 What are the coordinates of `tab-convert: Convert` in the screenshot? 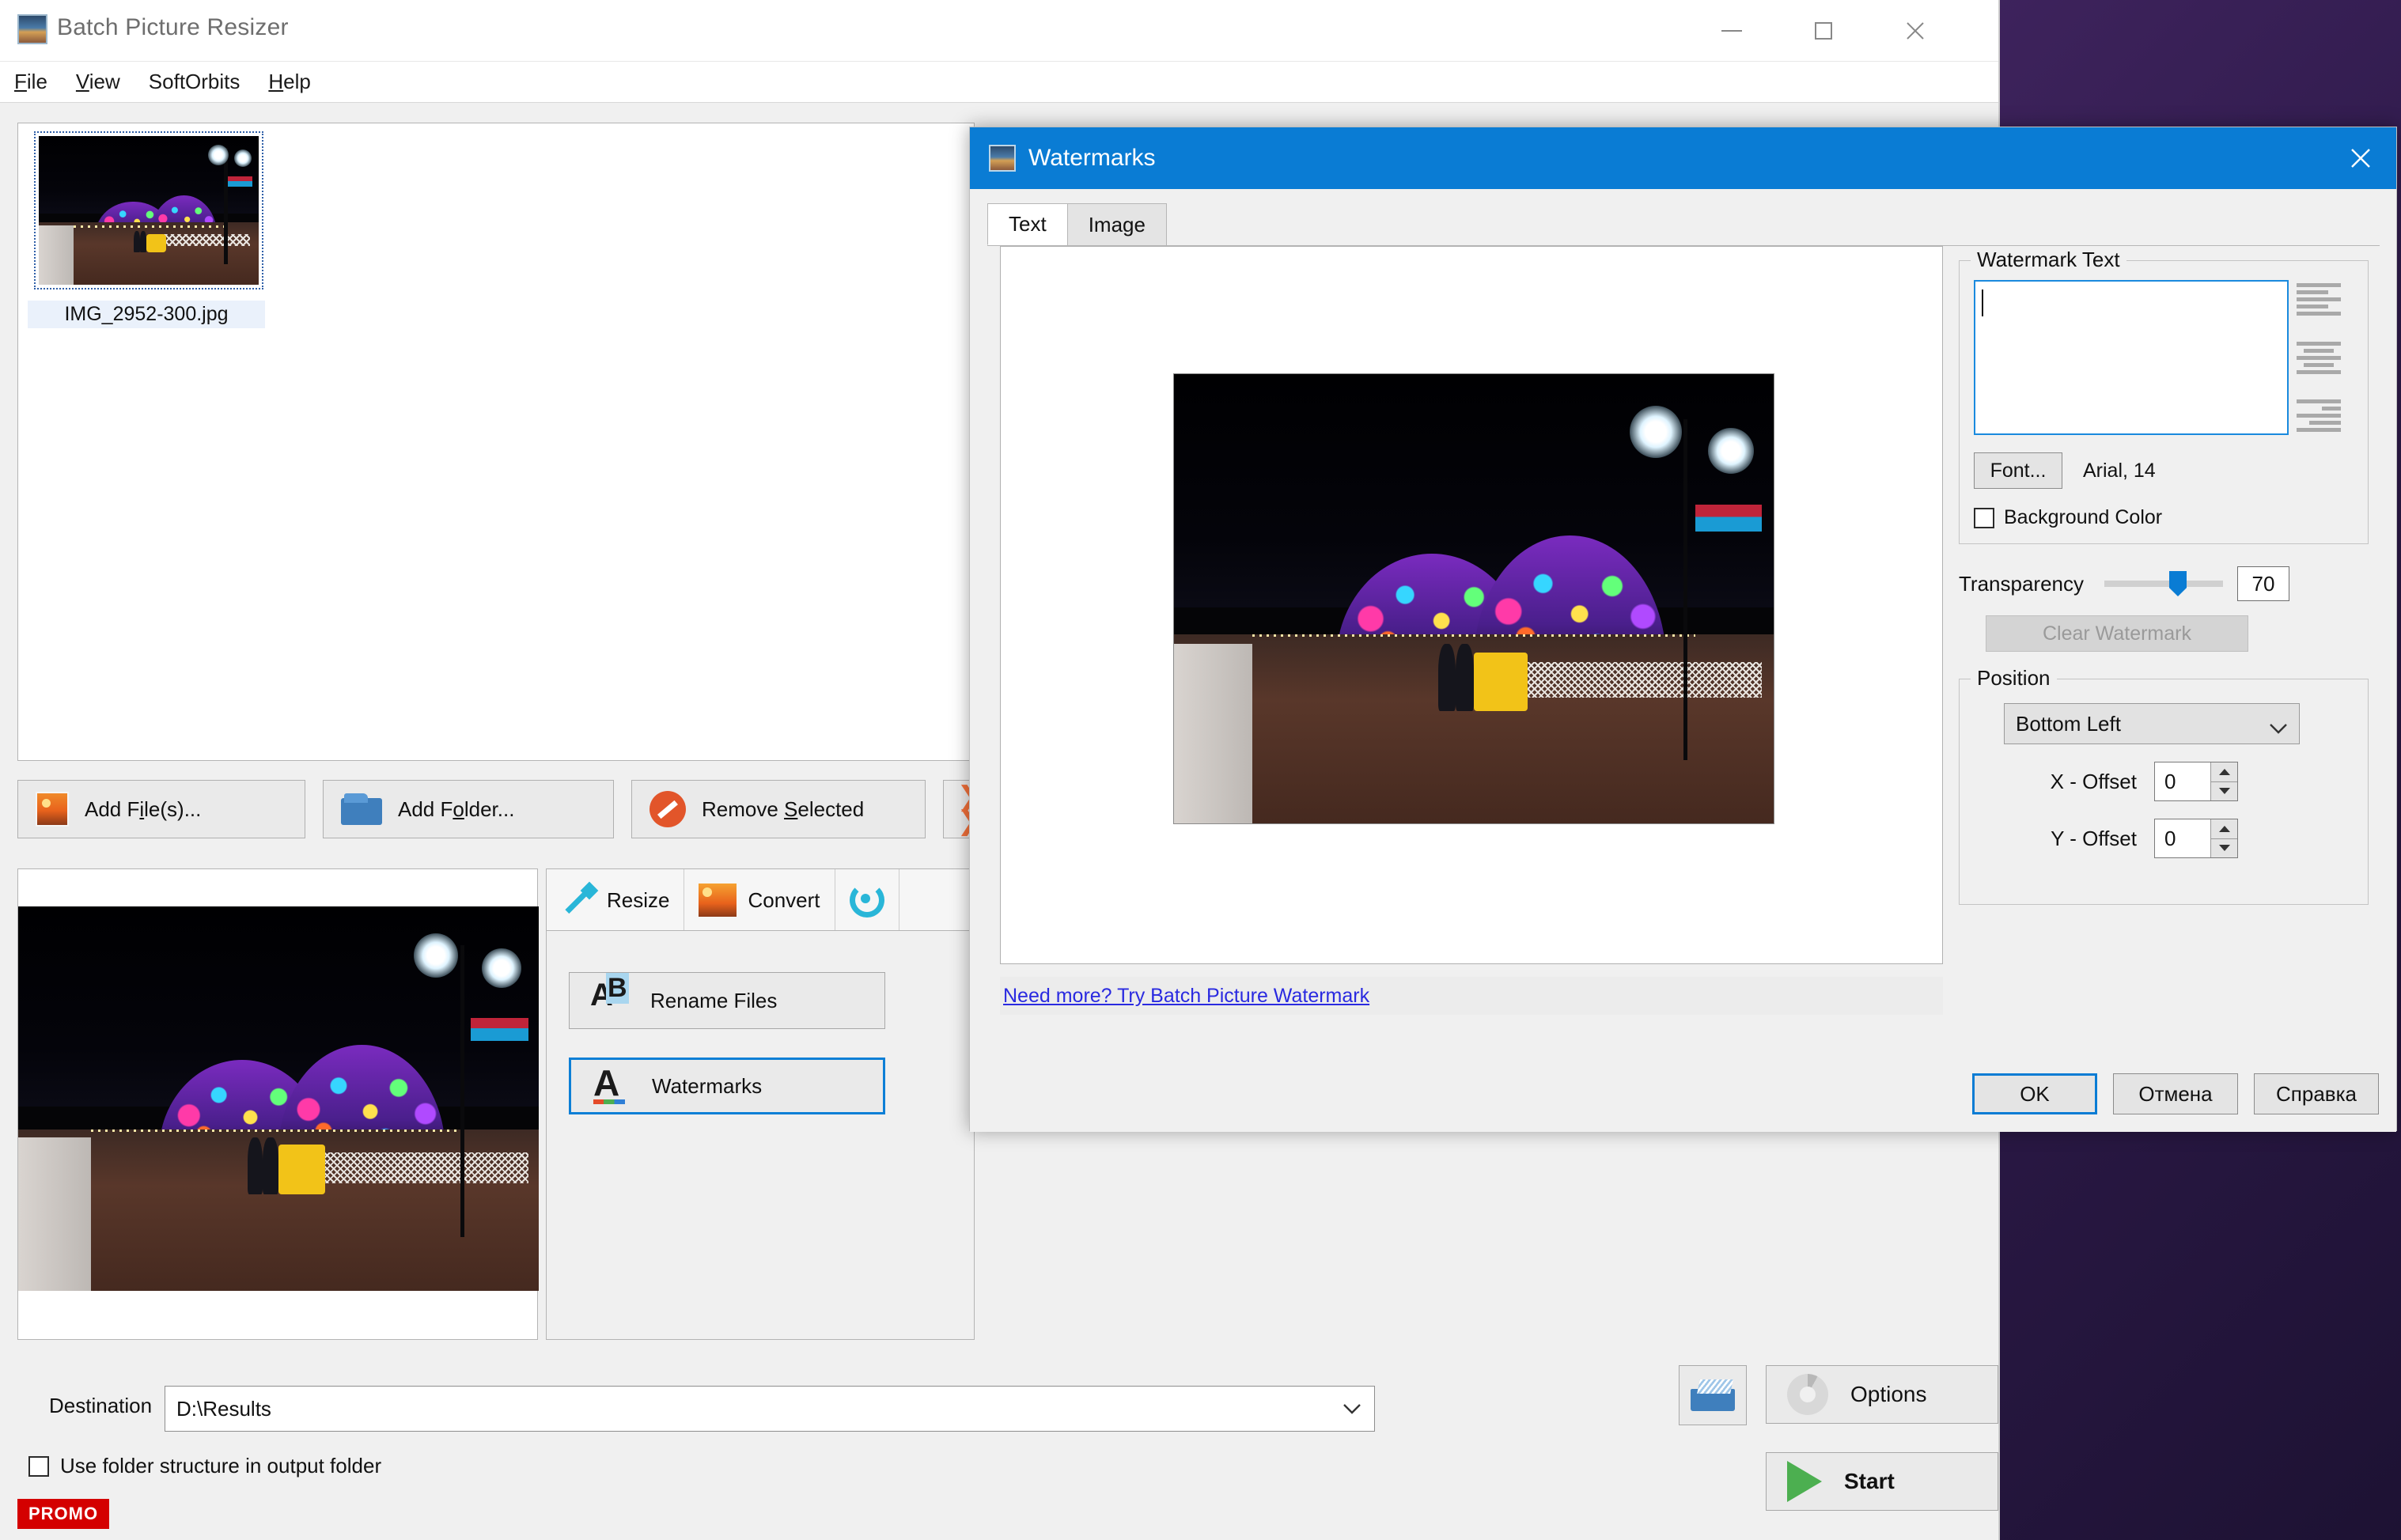 It's located at (759, 899).